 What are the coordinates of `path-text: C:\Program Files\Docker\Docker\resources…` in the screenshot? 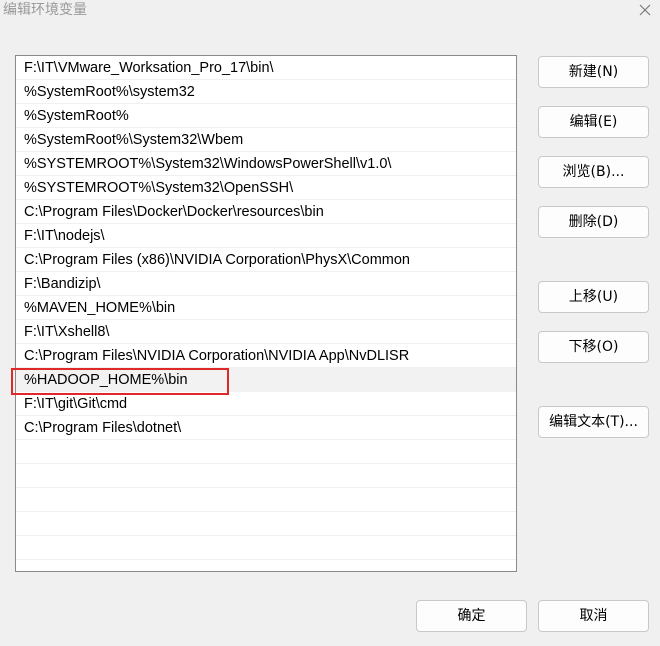 It's located at (174, 212).